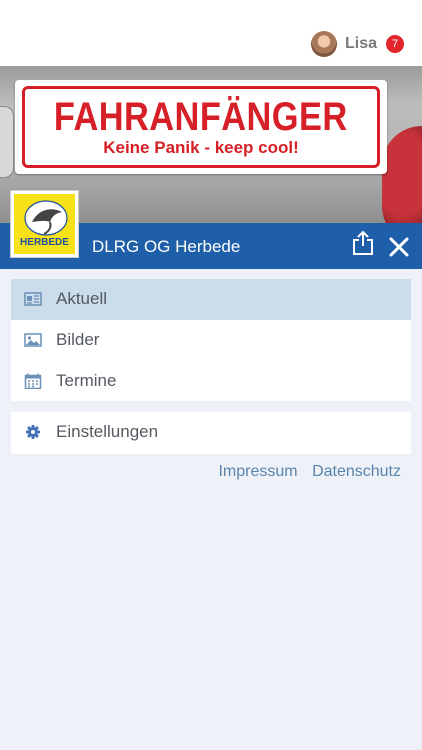 This screenshot has width=422, height=750. I want to click on calendar-icon, so click(33, 381).